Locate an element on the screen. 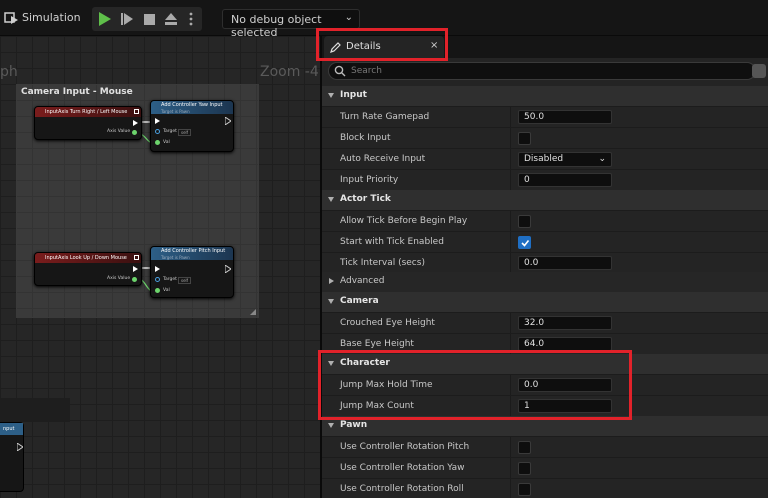  section-advanced: Advanced is located at coordinates (545, 282).